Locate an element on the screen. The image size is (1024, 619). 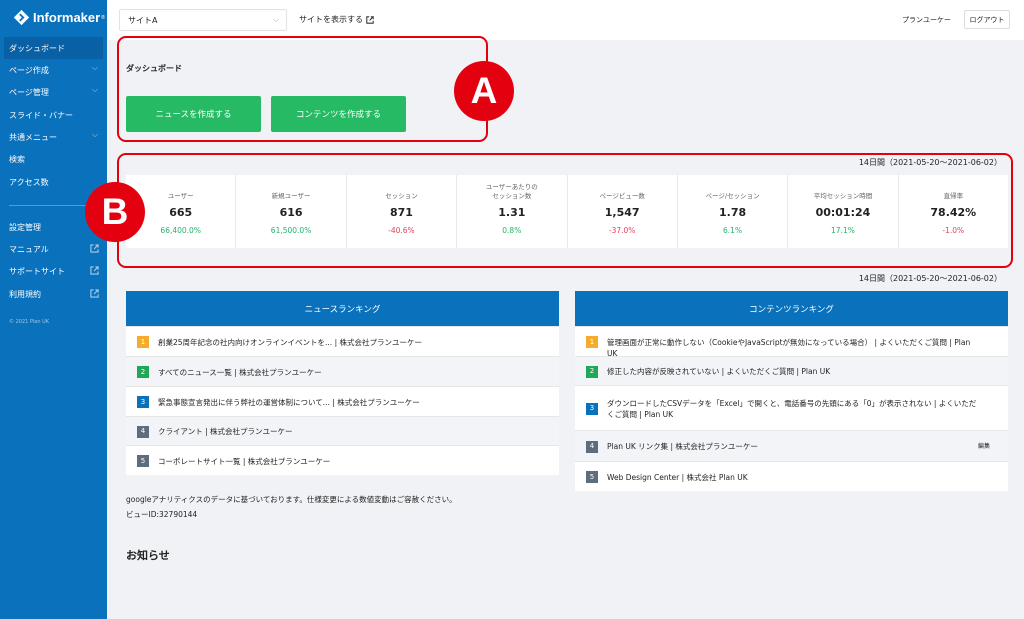
annotation-badge-a: A is located at coordinates (484, 91).